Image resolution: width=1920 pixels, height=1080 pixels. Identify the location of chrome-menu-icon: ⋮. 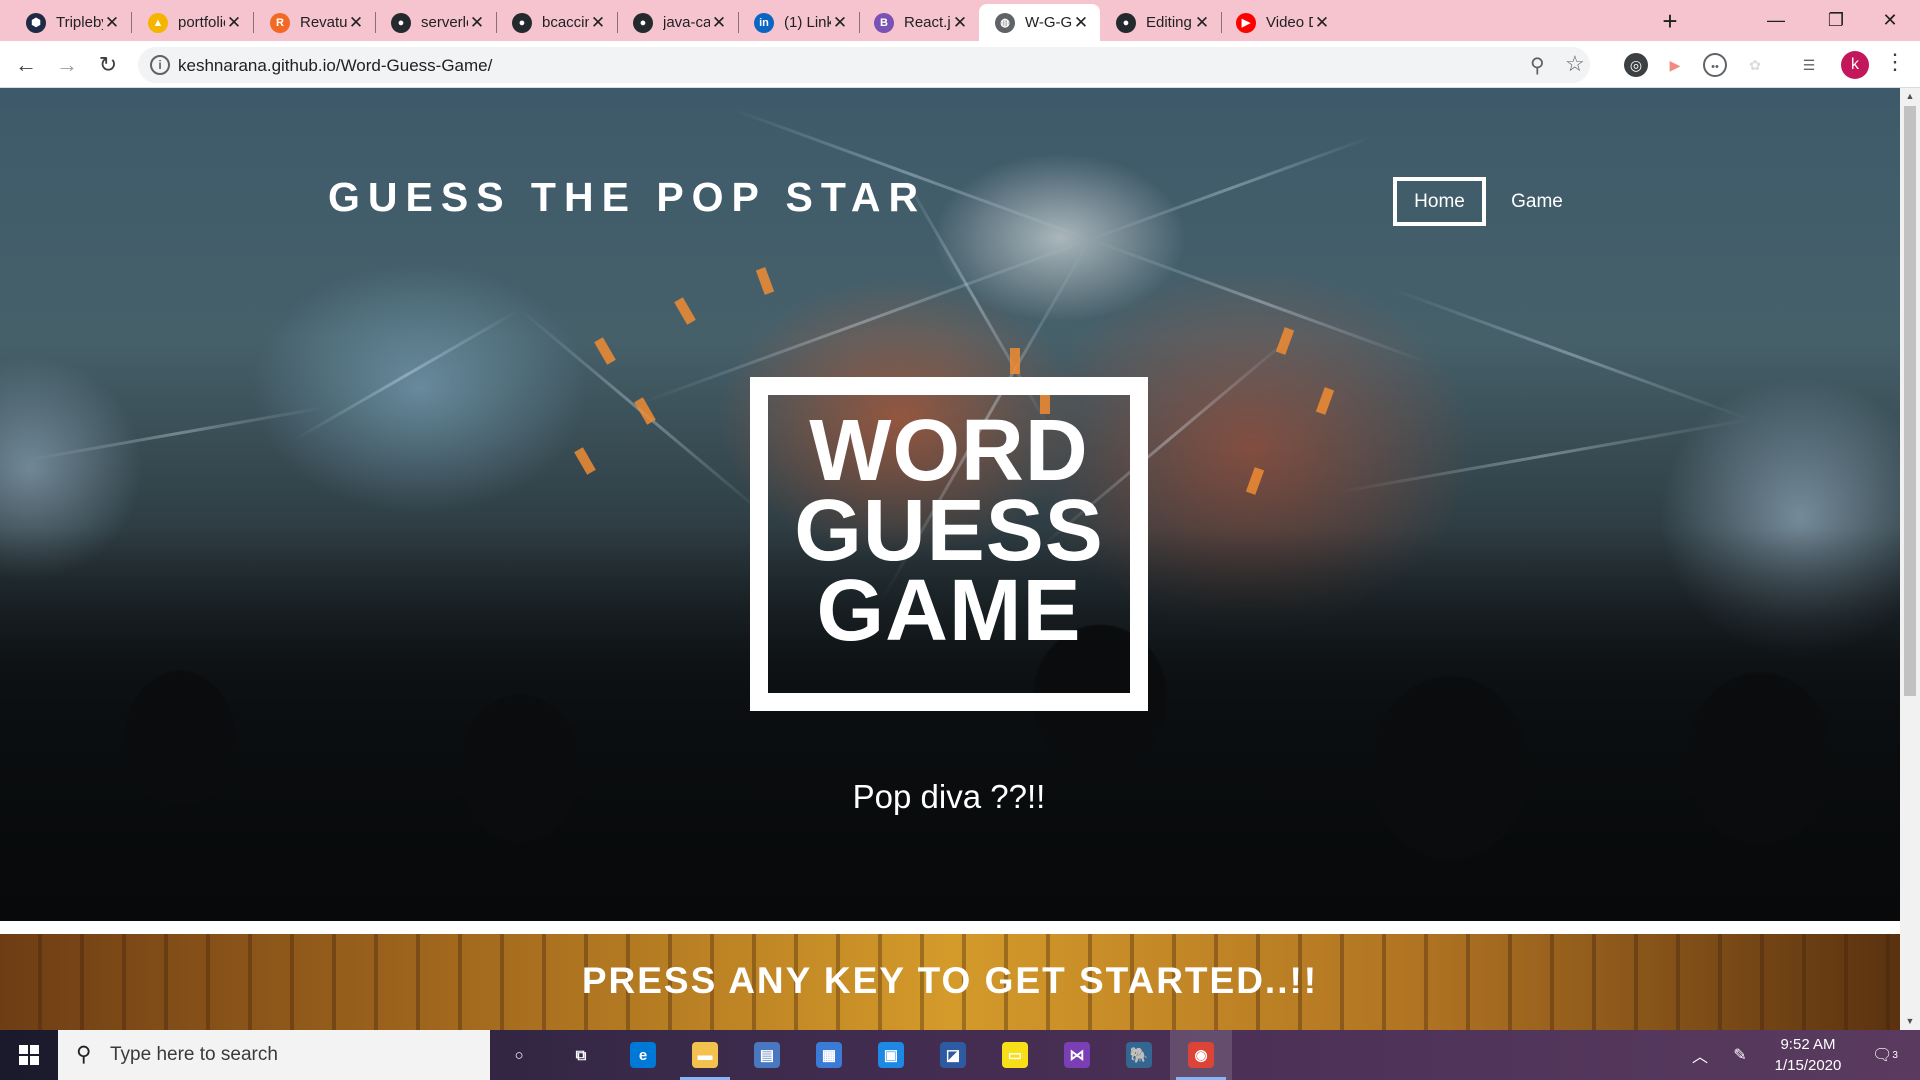
(1895, 62).